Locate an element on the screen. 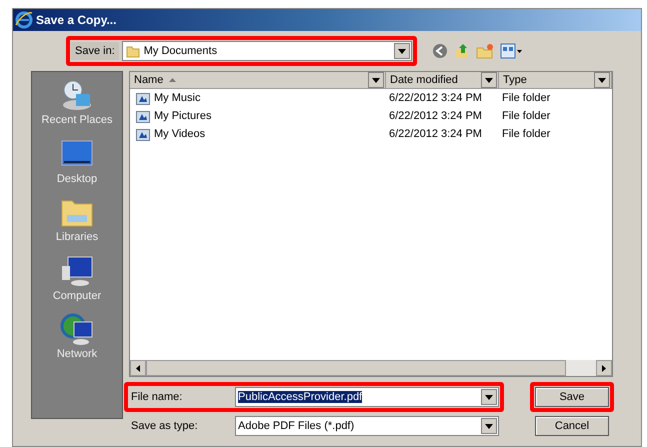 This screenshot has width=647, height=447. file-name-cell: My Music is located at coordinates (177, 98).